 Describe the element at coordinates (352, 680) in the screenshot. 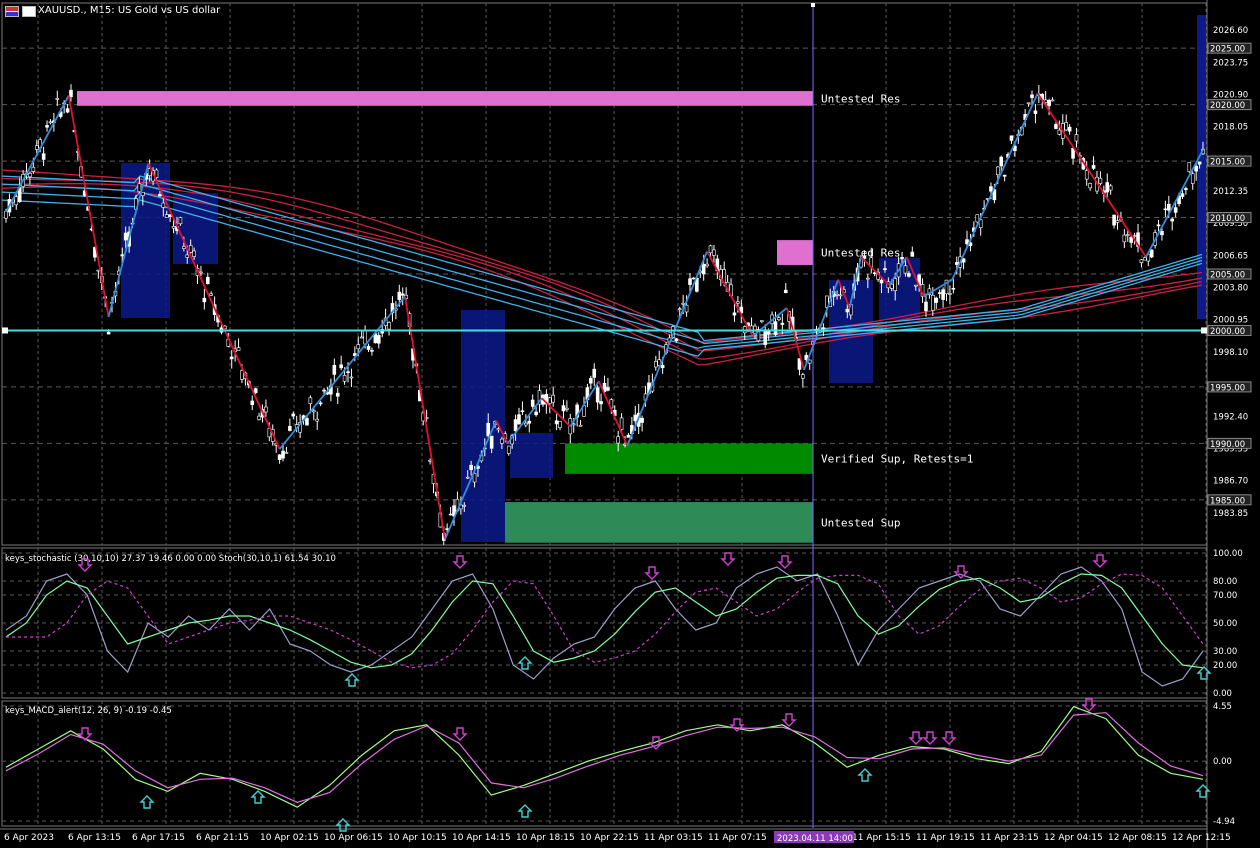

I see `buy-arrow-icon` at that location.